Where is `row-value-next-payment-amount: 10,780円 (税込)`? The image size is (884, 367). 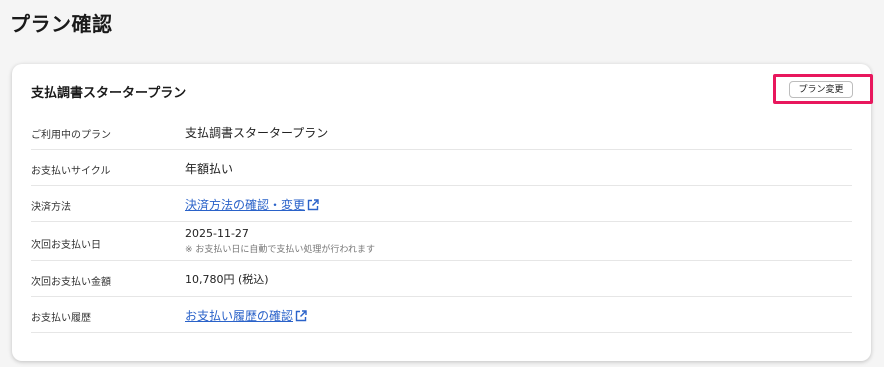
row-value-next-payment-amount: 10,780円 (税込) is located at coordinates (227, 279).